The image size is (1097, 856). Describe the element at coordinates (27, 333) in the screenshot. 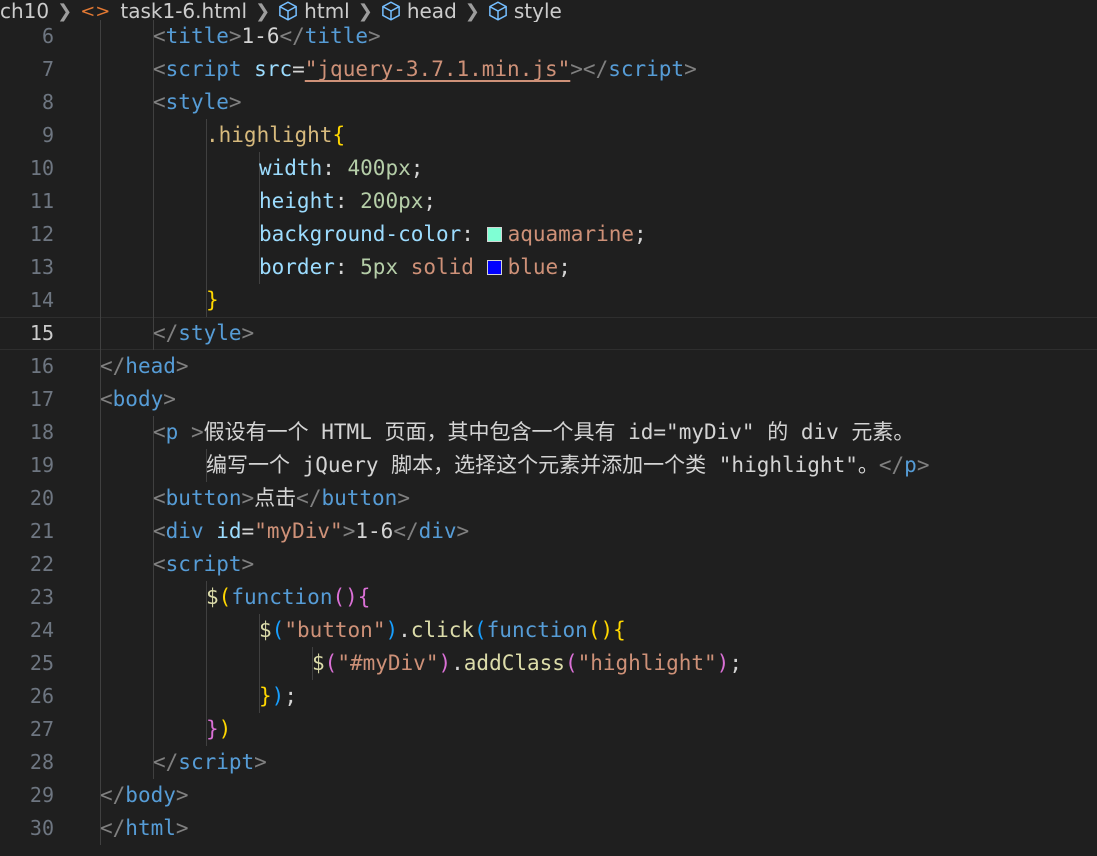

I see `line-number: 15` at that location.